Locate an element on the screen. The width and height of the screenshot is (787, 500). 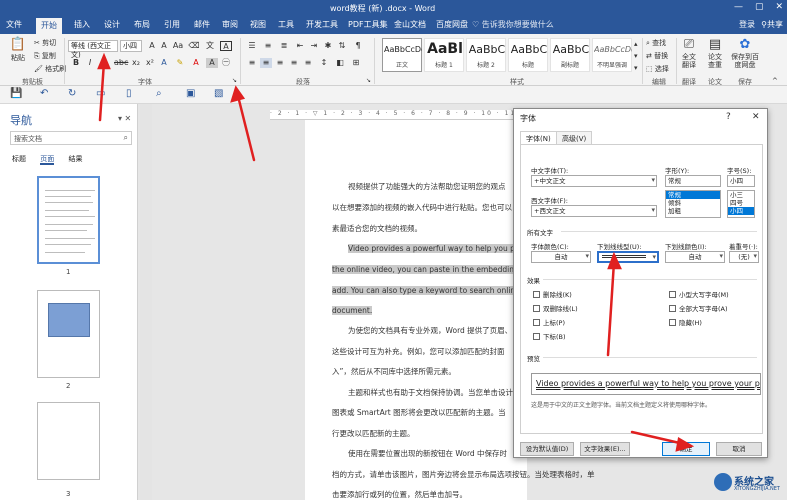
clear-format-icon: ⌫ is located at coordinates (194, 46).